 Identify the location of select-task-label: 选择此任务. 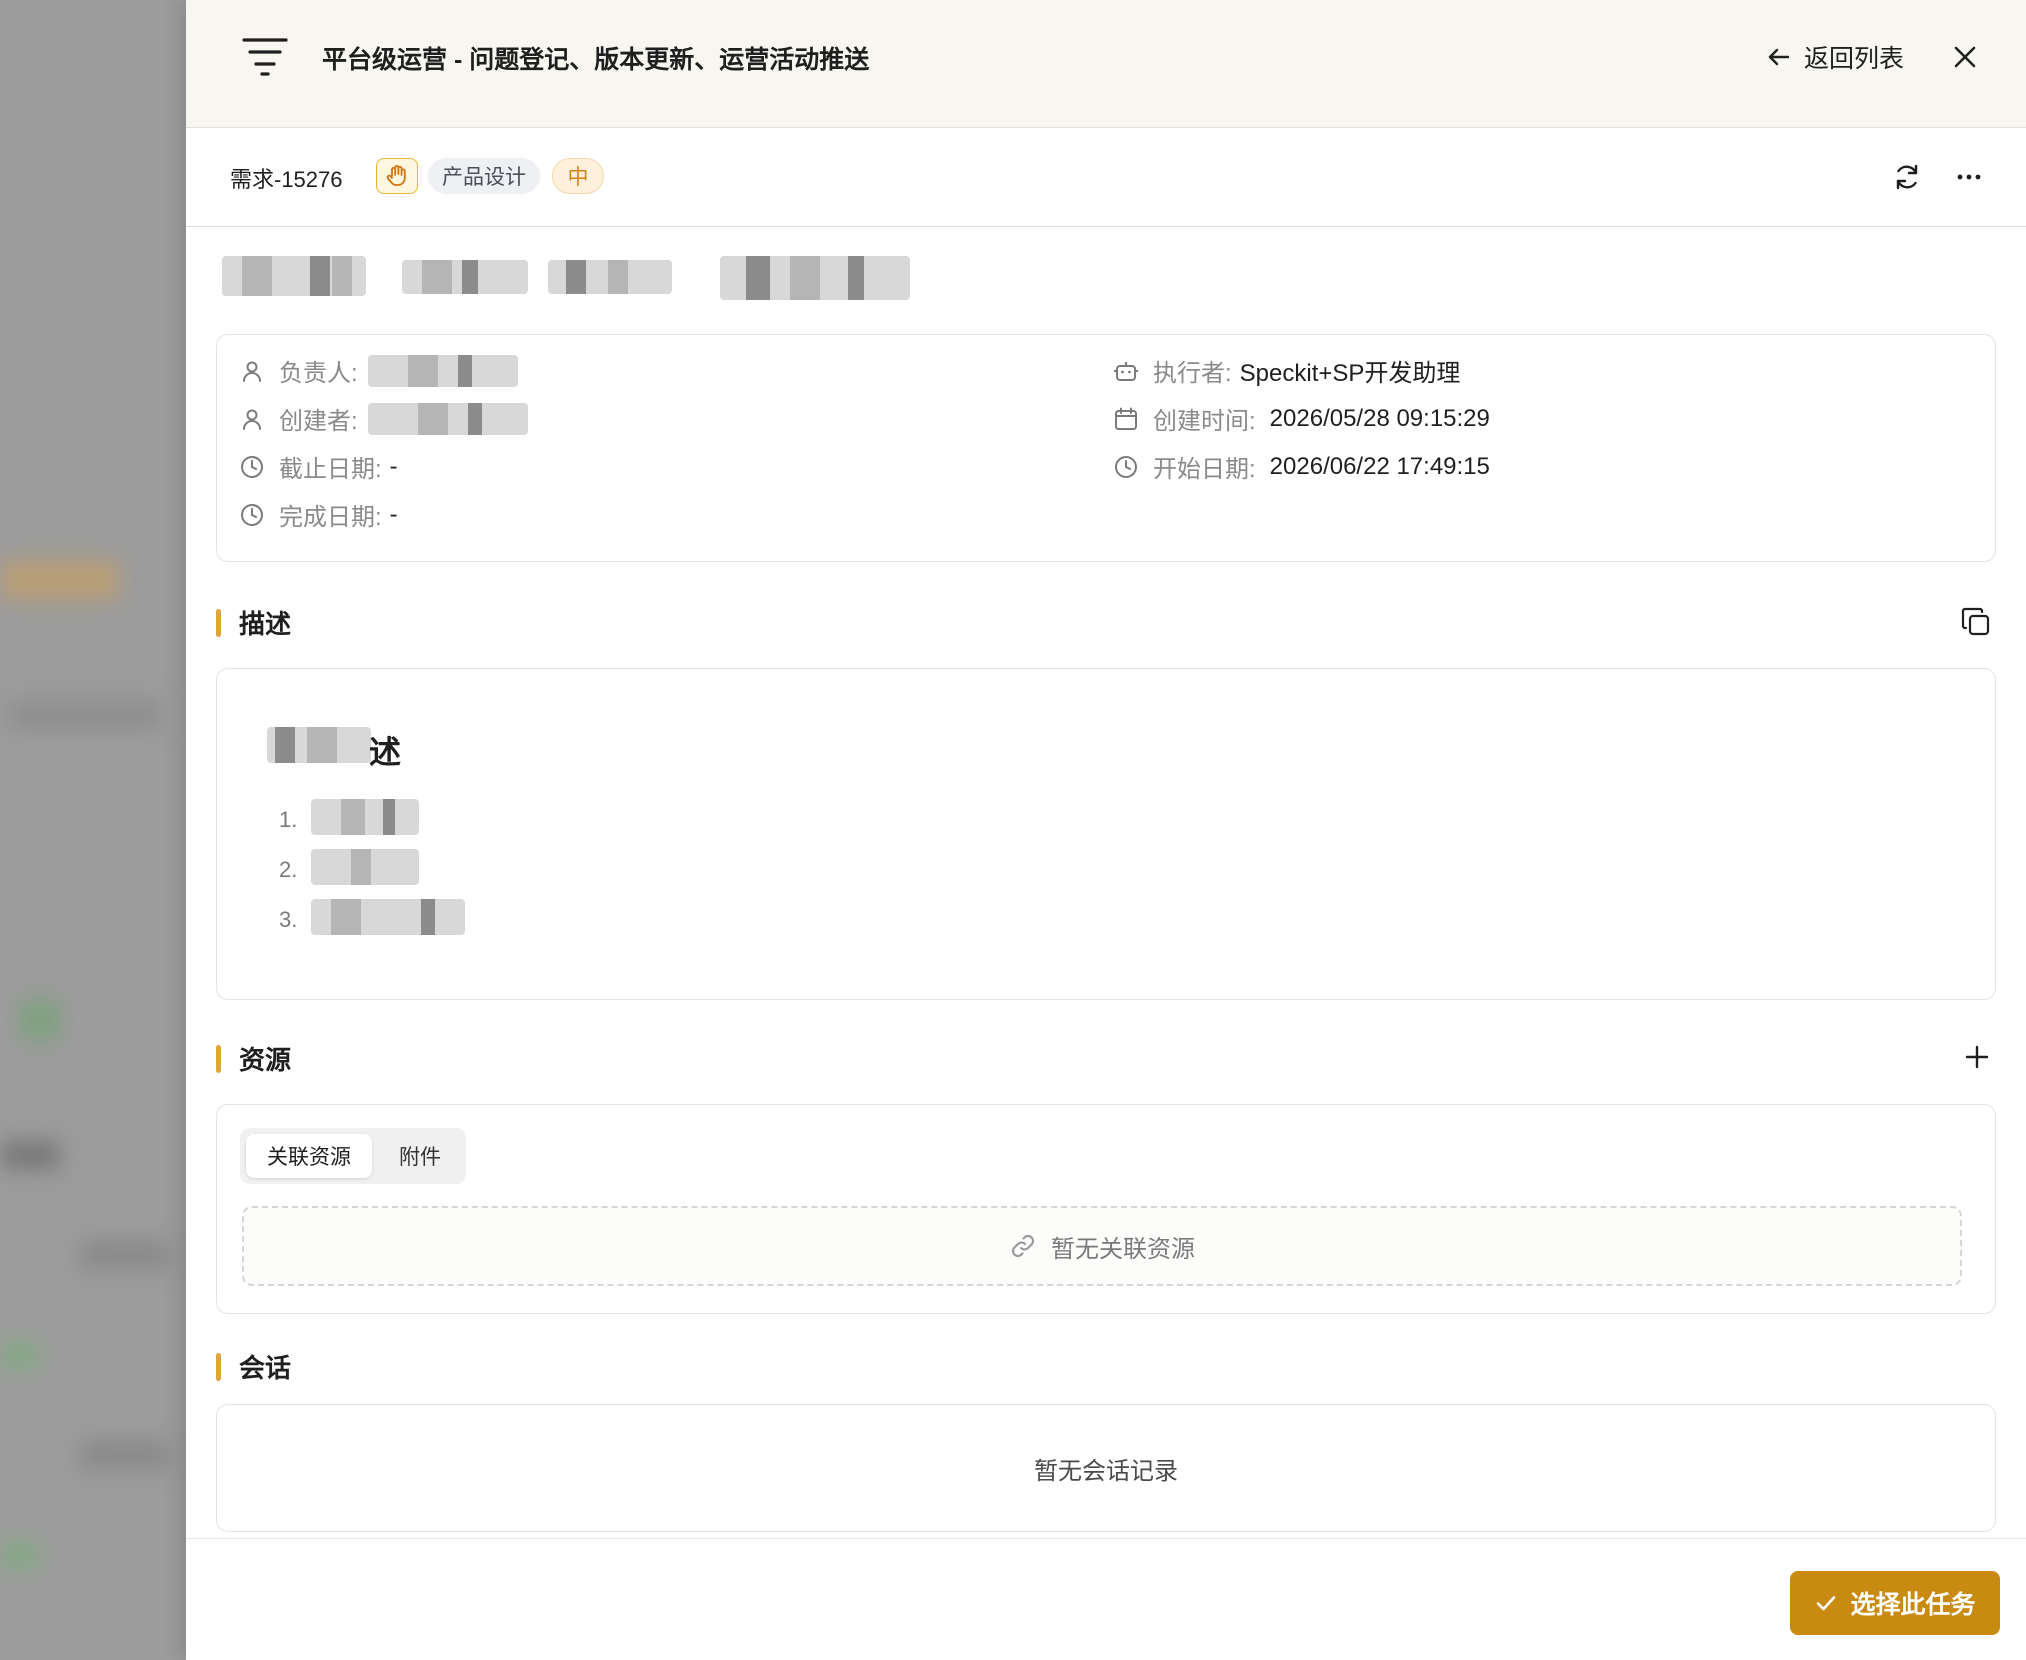
(1913, 1605).